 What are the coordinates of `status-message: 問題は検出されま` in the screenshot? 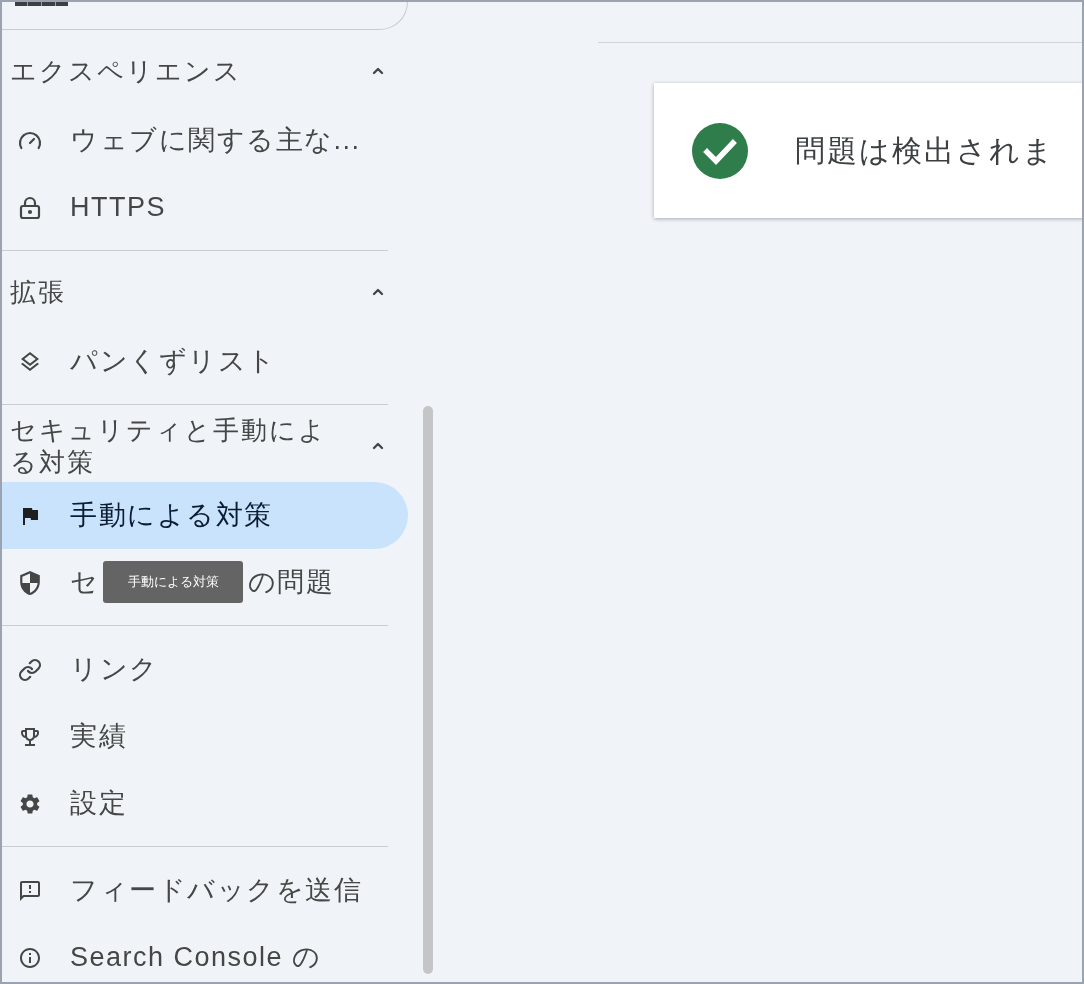 It's located at (925, 151).